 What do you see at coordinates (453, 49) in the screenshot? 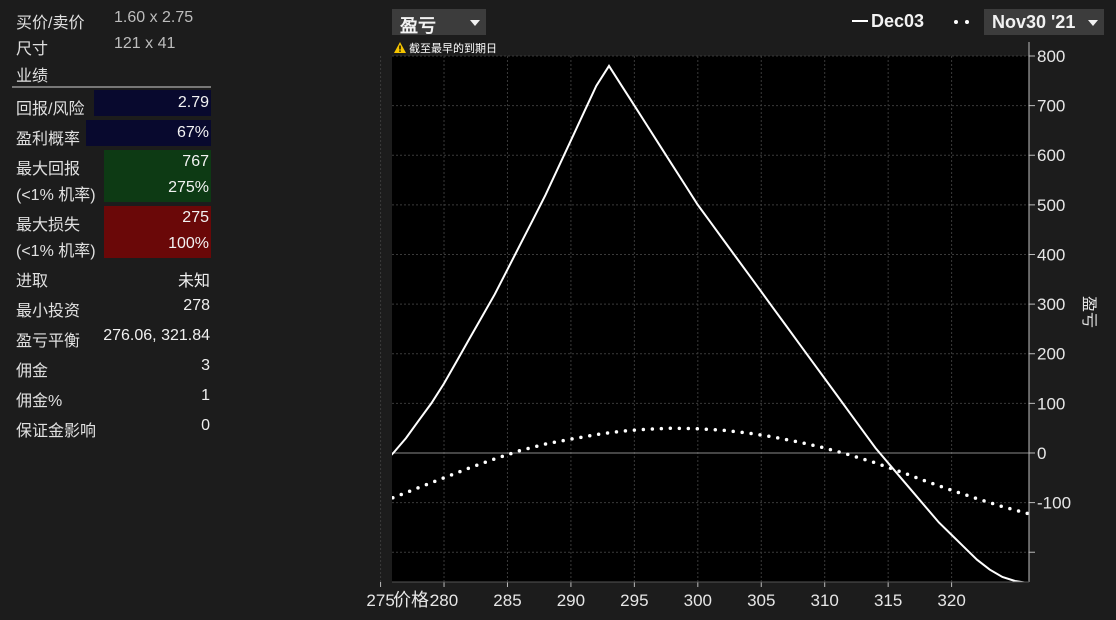
I see `expiry-warning-text: 截至最早的到期日` at bounding box center [453, 49].